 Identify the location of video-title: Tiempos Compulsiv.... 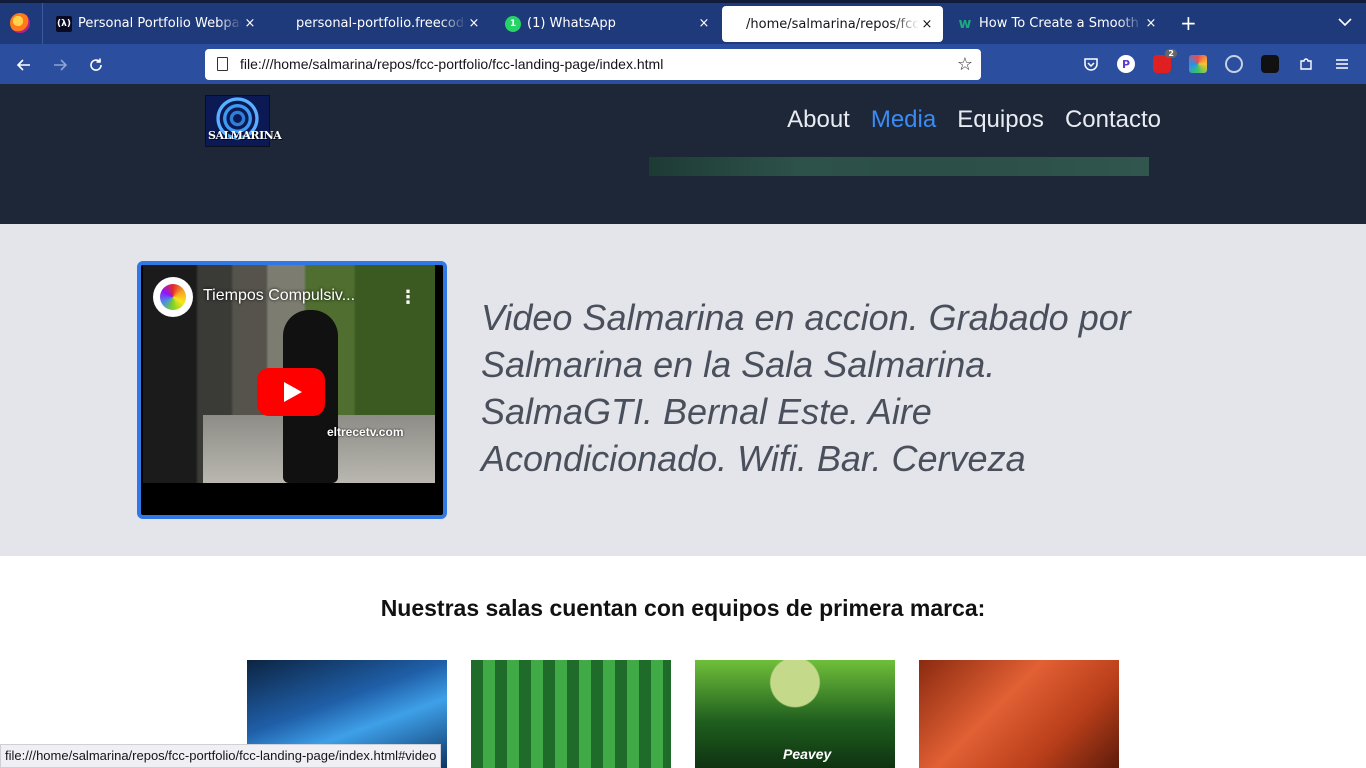
(279, 296).